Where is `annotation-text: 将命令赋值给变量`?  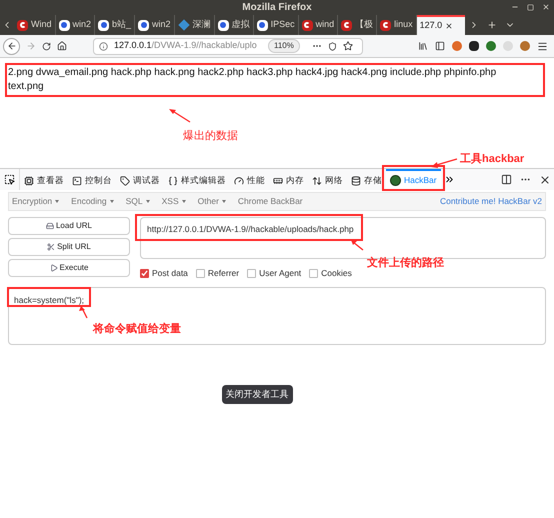 annotation-text: 将命令赋值给变量 is located at coordinates (137, 329).